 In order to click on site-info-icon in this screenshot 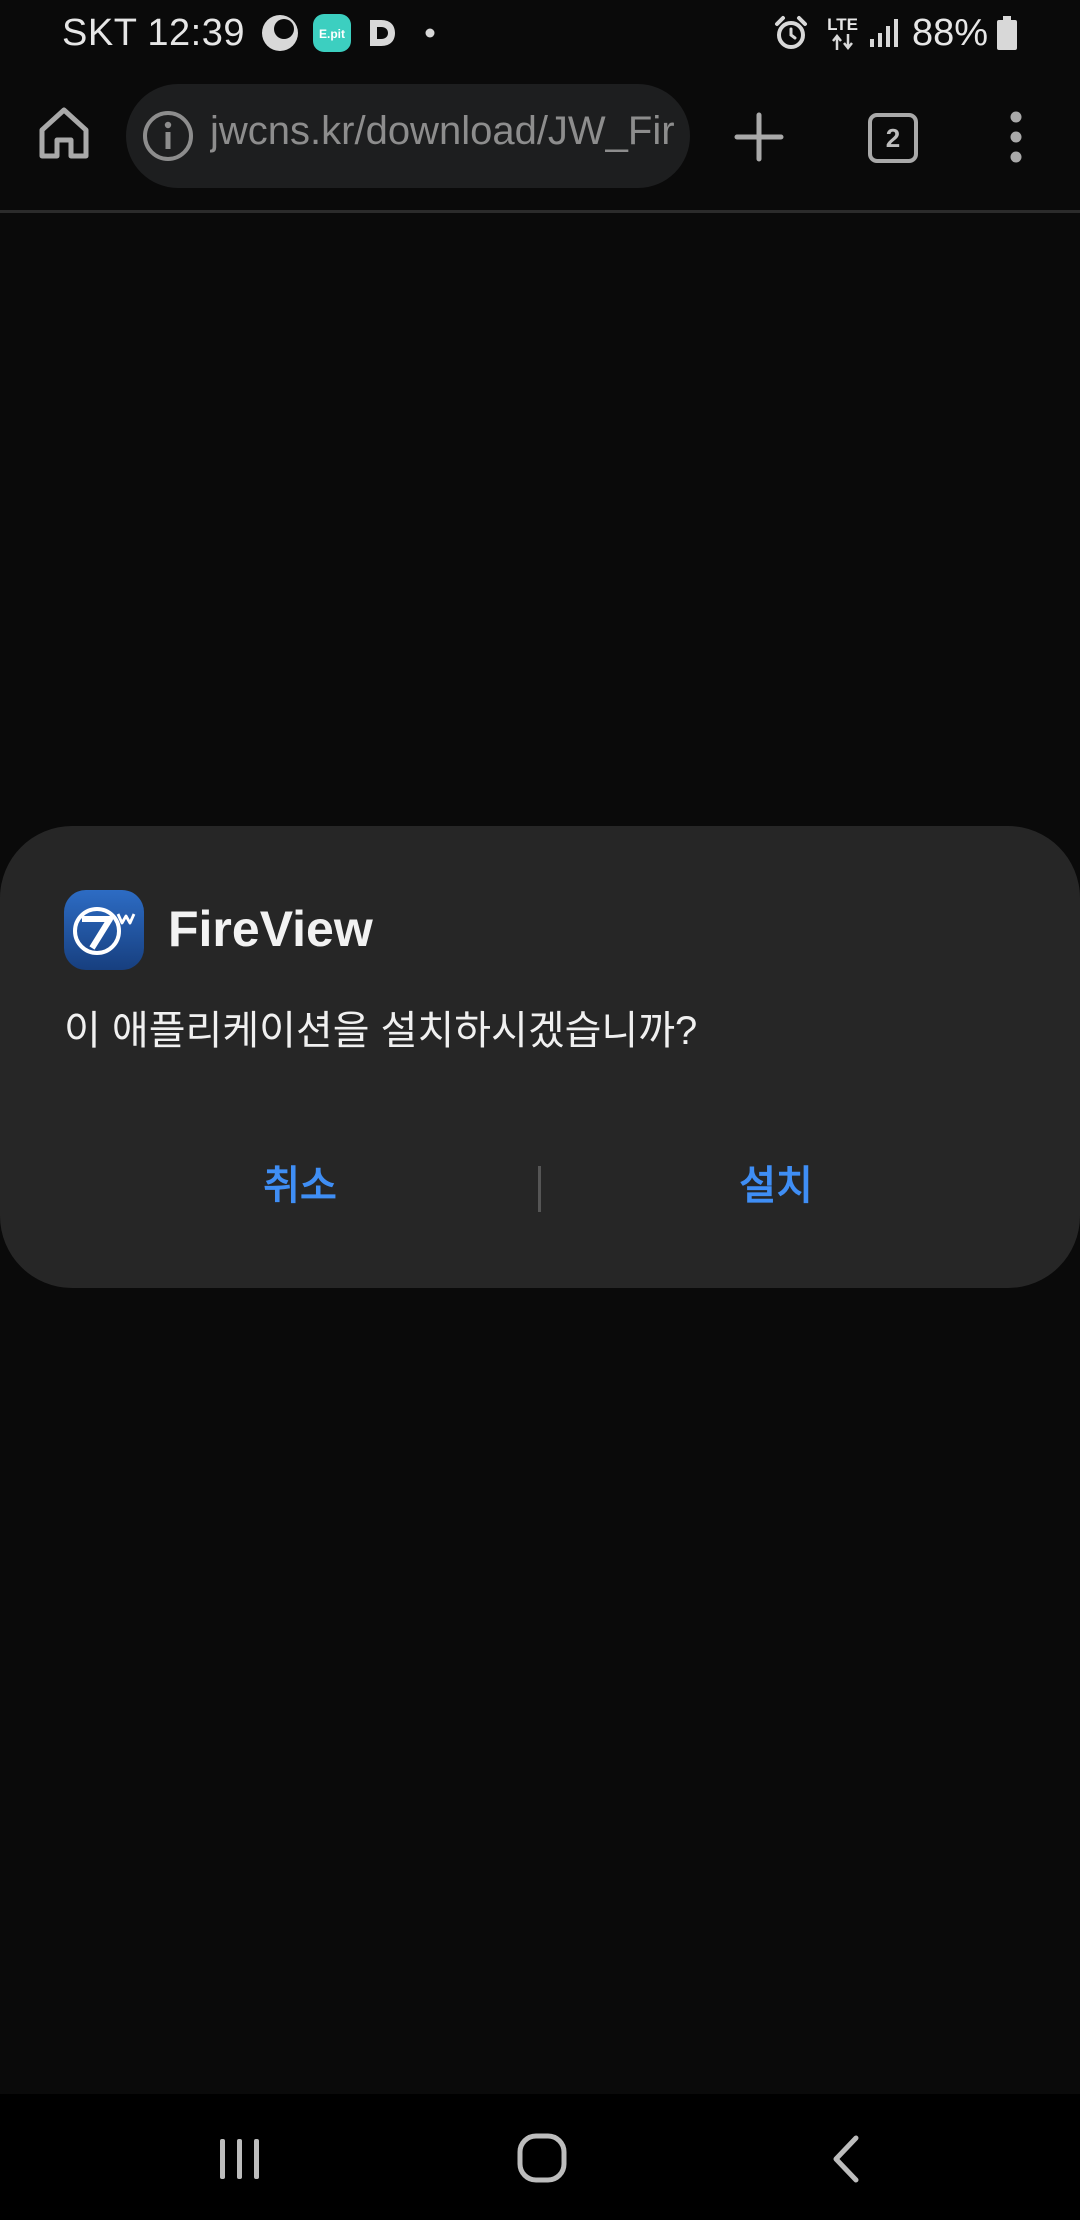, I will do `click(168, 138)`.